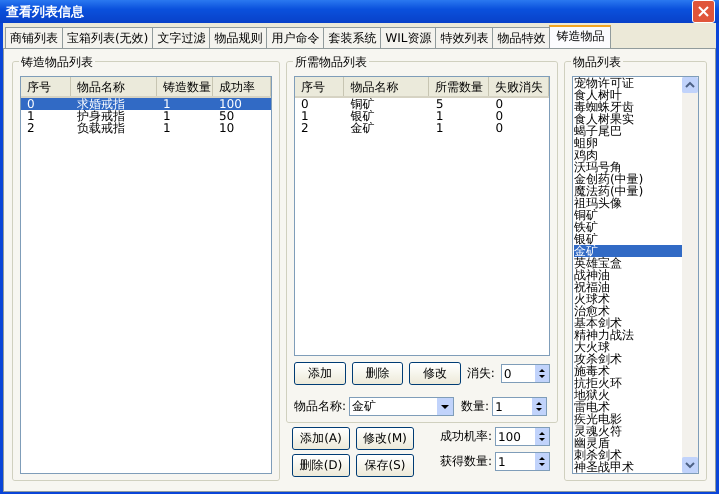 This screenshot has width=719, height=494. I want to click on group-title: 物品列表, so click(597, 62).